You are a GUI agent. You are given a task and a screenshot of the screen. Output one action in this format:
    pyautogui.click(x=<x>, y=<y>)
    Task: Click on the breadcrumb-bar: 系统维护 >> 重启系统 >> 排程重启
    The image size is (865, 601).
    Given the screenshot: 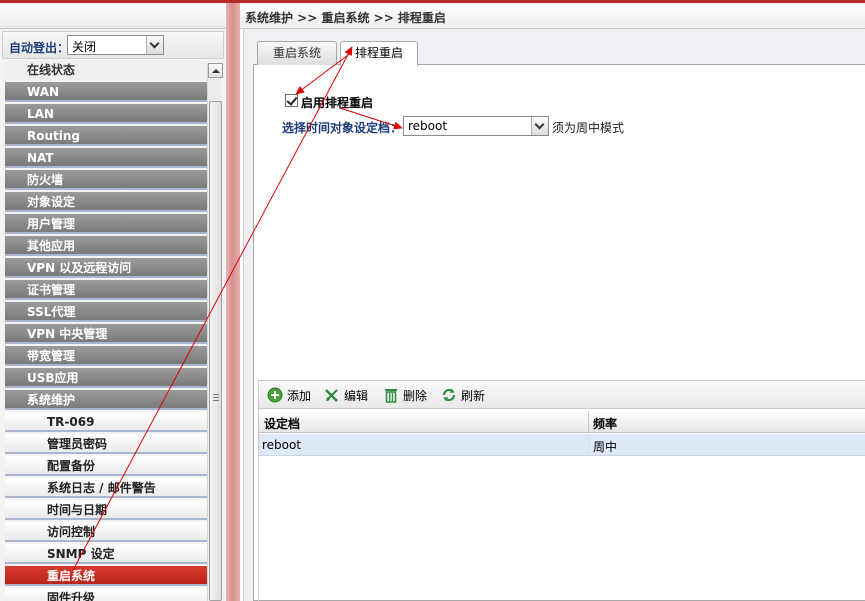 What is the action you would take?
    pyautogui.click(x=552, y=16)
    